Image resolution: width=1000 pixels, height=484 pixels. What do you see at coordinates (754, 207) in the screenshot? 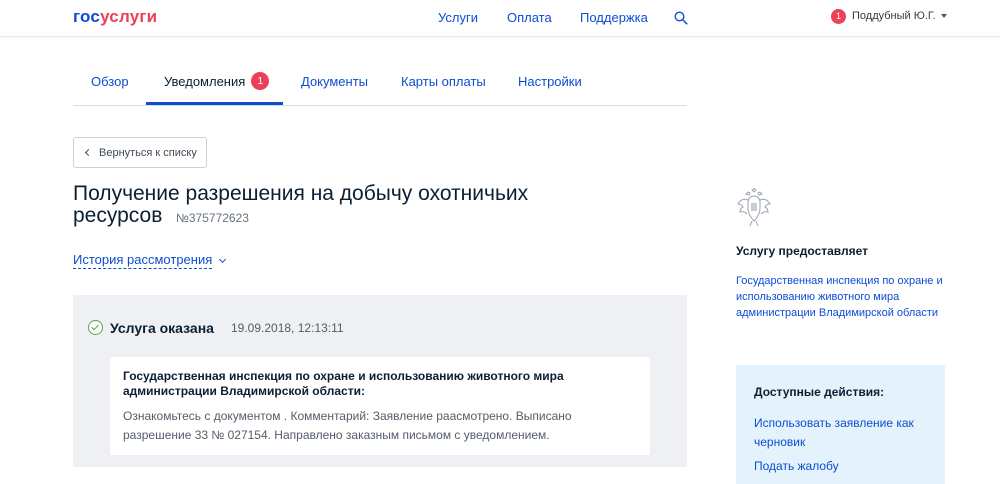
I see `coat-of-arms-icon` at bounding box center [754, 207].